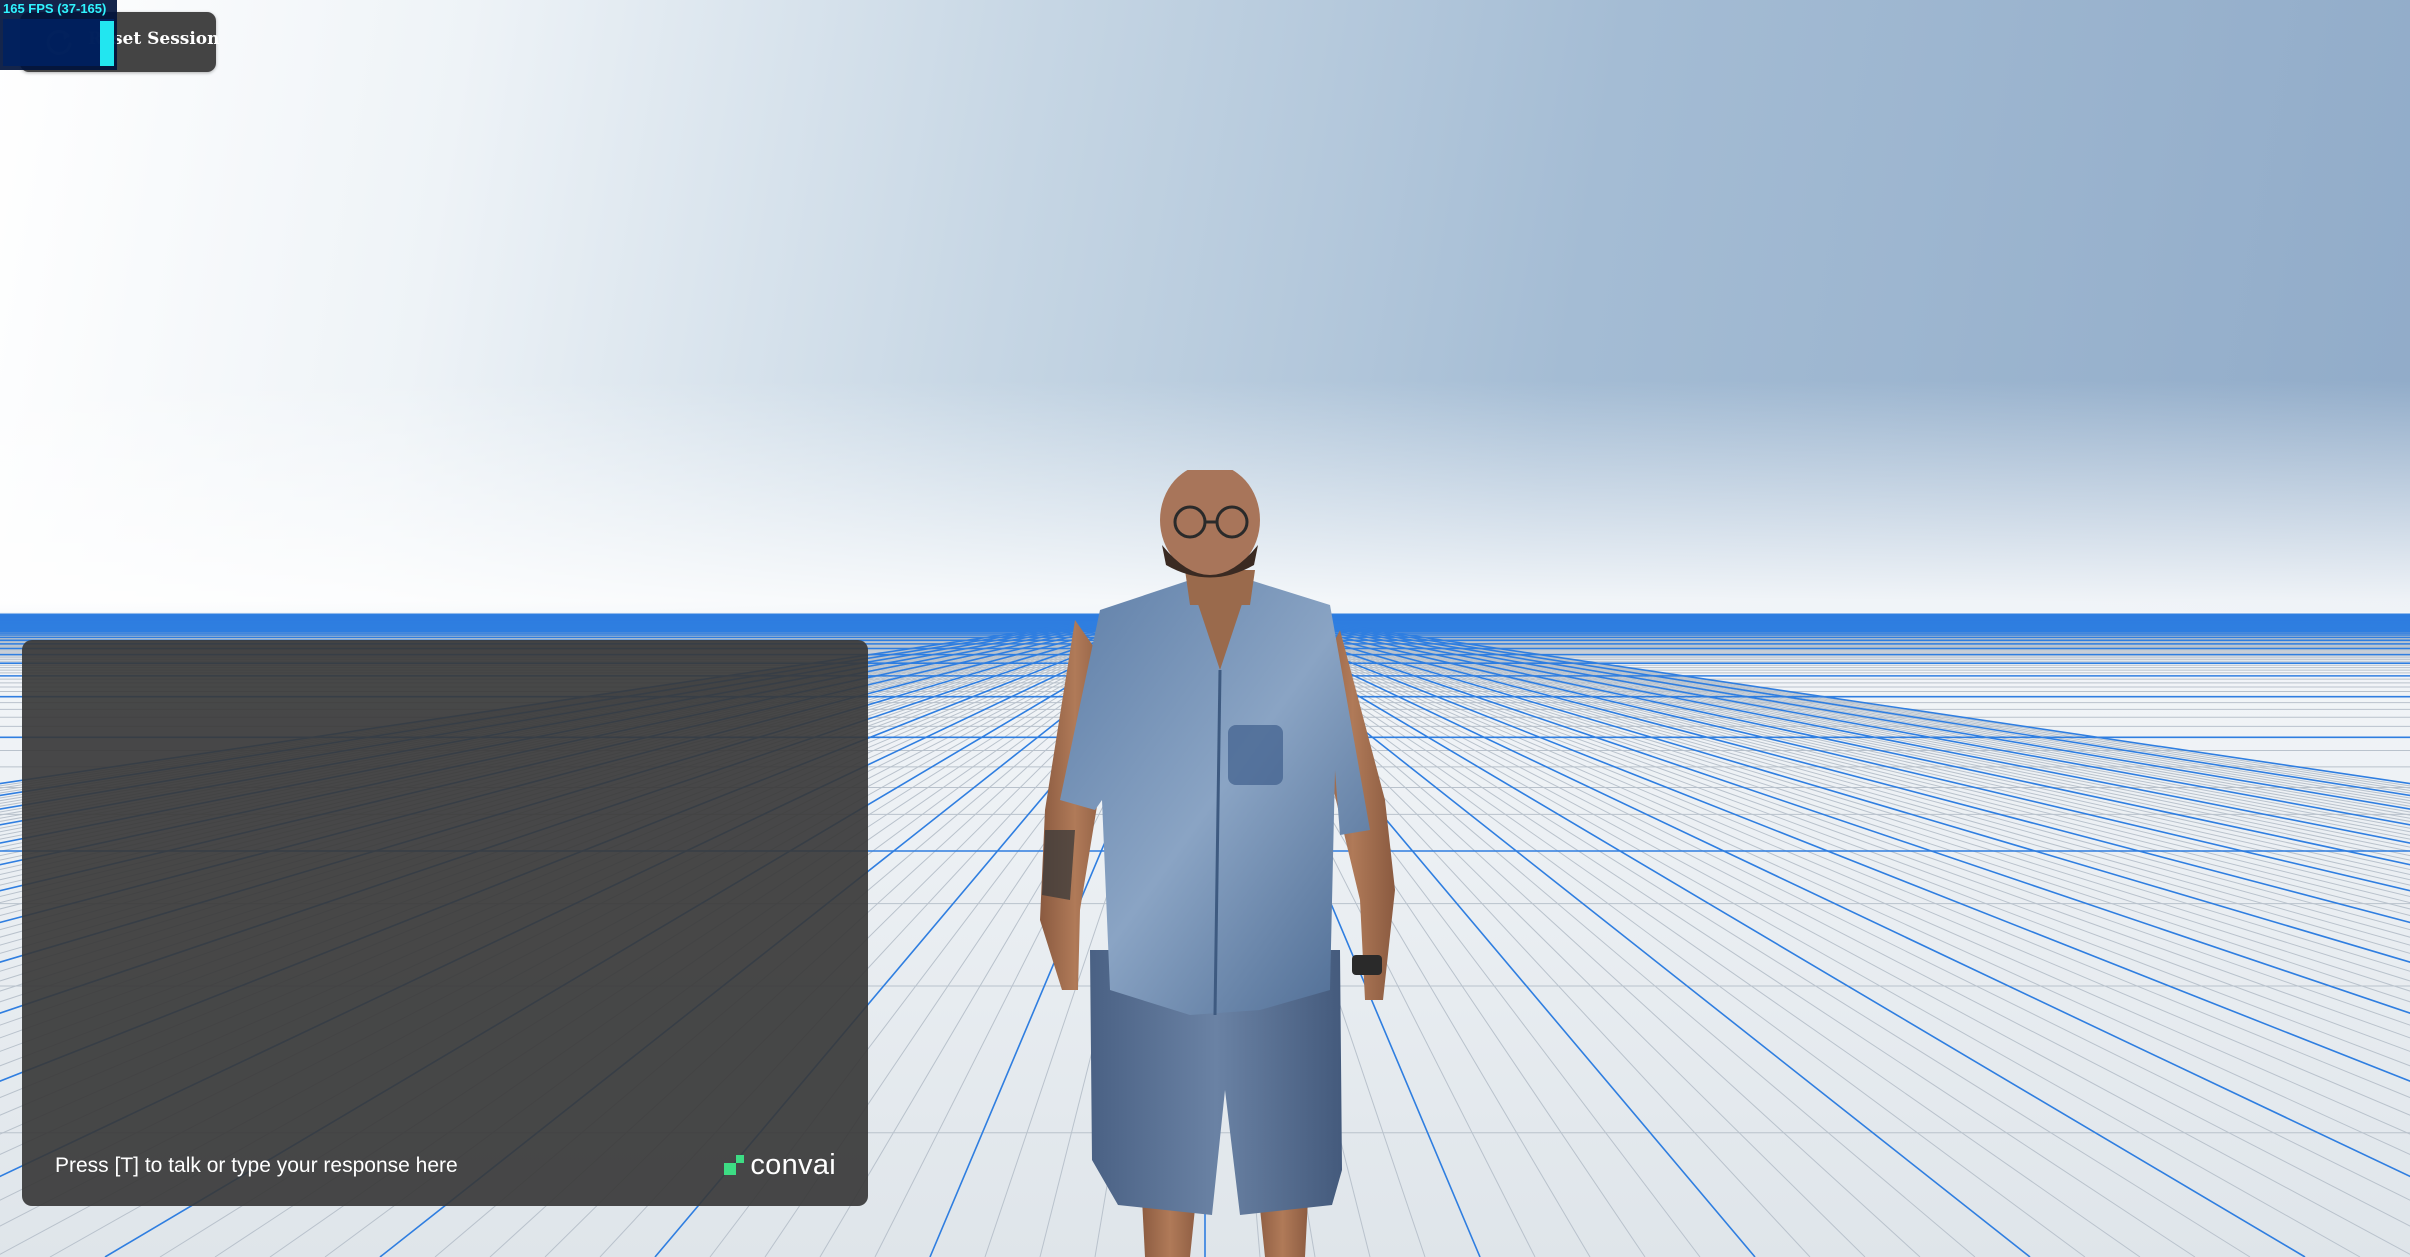 This screenshot has width=2410, height=1257. I want to click on convai-logo: convai, so click(780, 1165).